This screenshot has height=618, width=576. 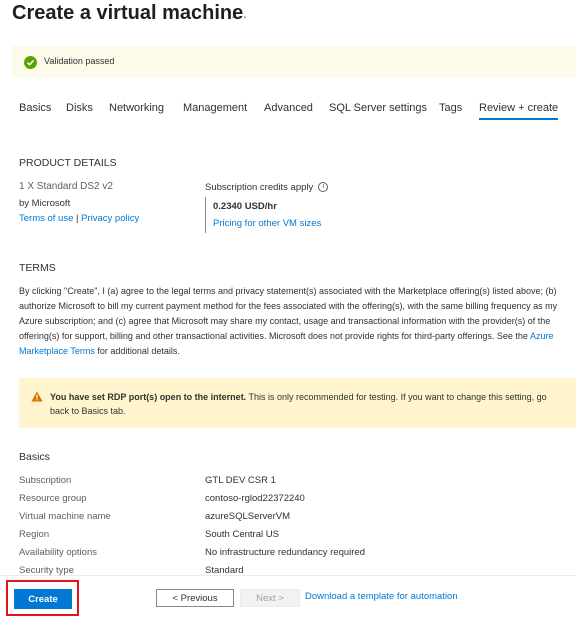 I want to click on kv-value-availability: No infrastructure redundancy required, so click(x=285, y=552).